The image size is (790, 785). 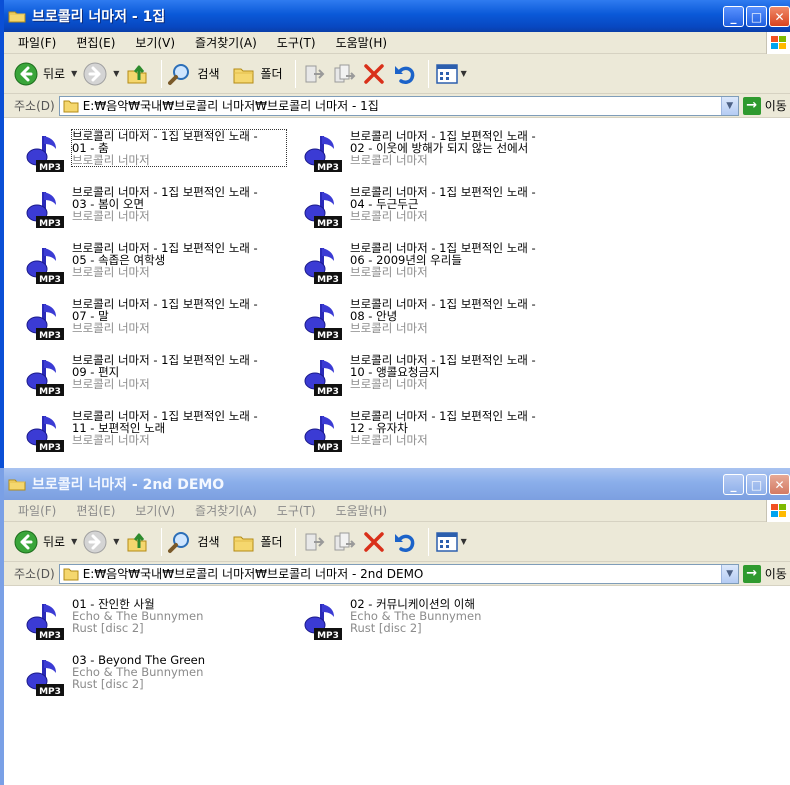 What do you see at coordinates (147, 317) in the screenshot?
I see `file-item: MP3 브로콜리 너마저 - 1집 보편적인 노래 -07 - 말 브로콜리 너마저` at bounding box center [147, 317].